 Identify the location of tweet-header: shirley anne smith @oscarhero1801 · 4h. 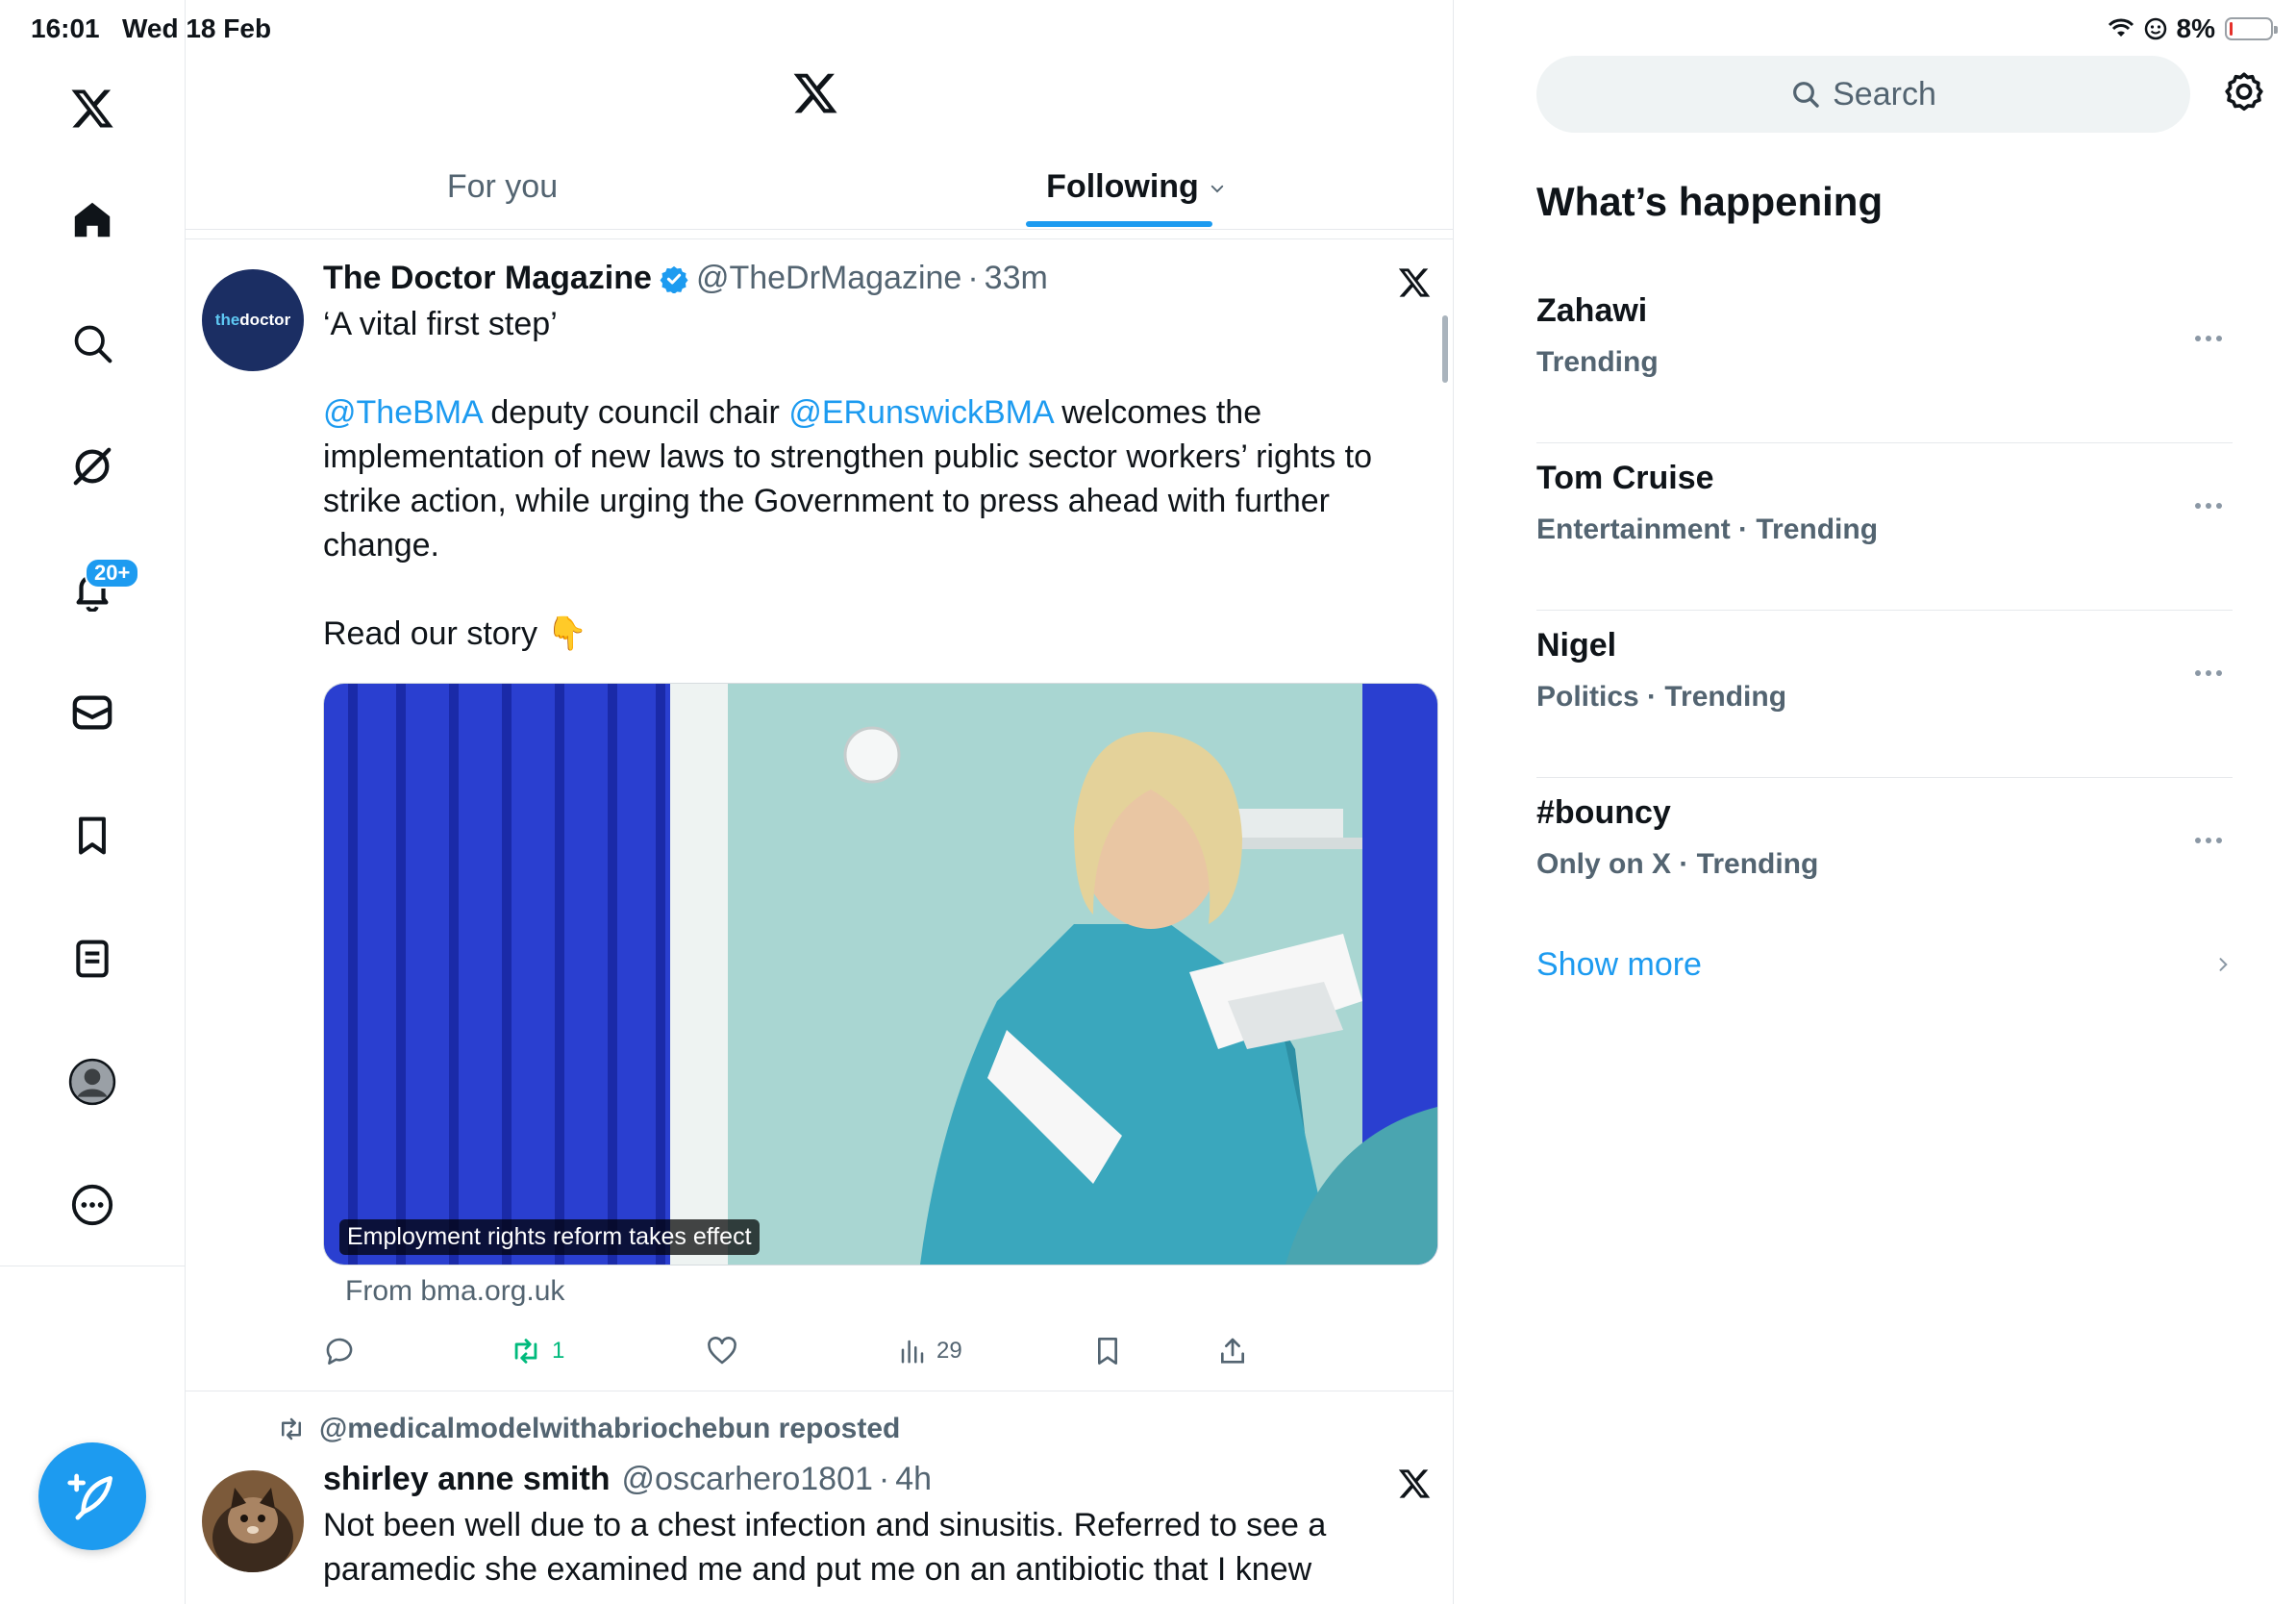
(627, 1479).